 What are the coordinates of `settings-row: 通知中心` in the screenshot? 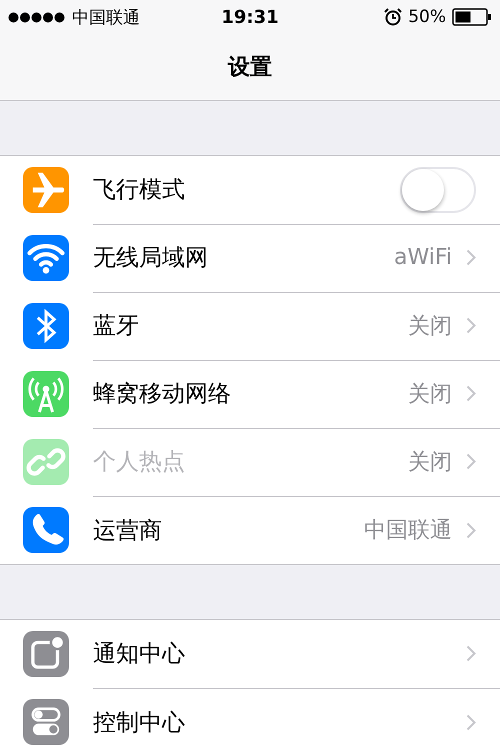 It's located at (250, 654).